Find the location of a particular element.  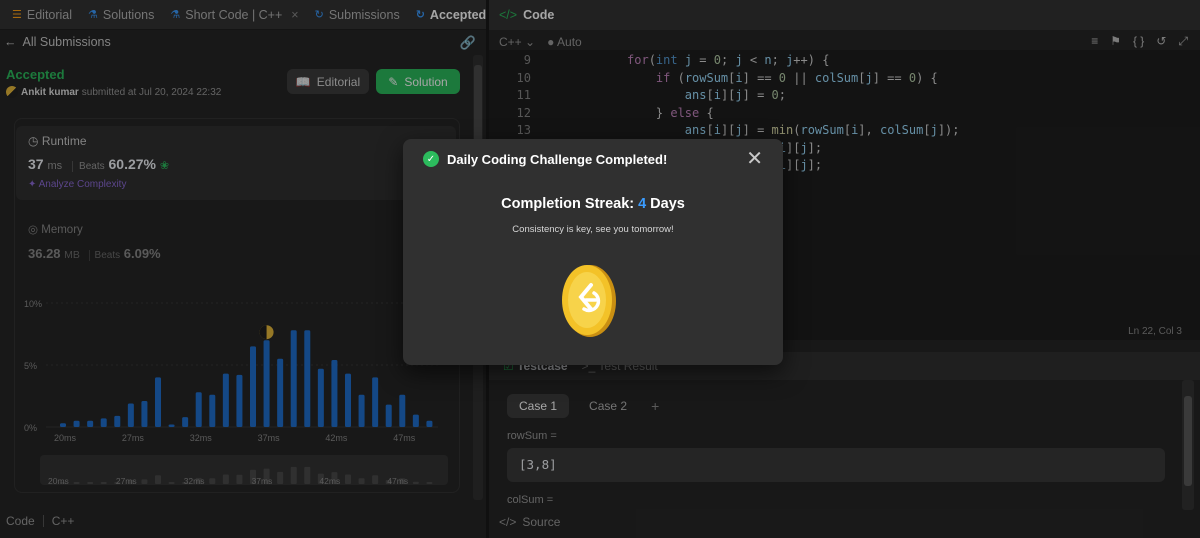

leetcode-coin-icon is located at coordinates (589, 301).